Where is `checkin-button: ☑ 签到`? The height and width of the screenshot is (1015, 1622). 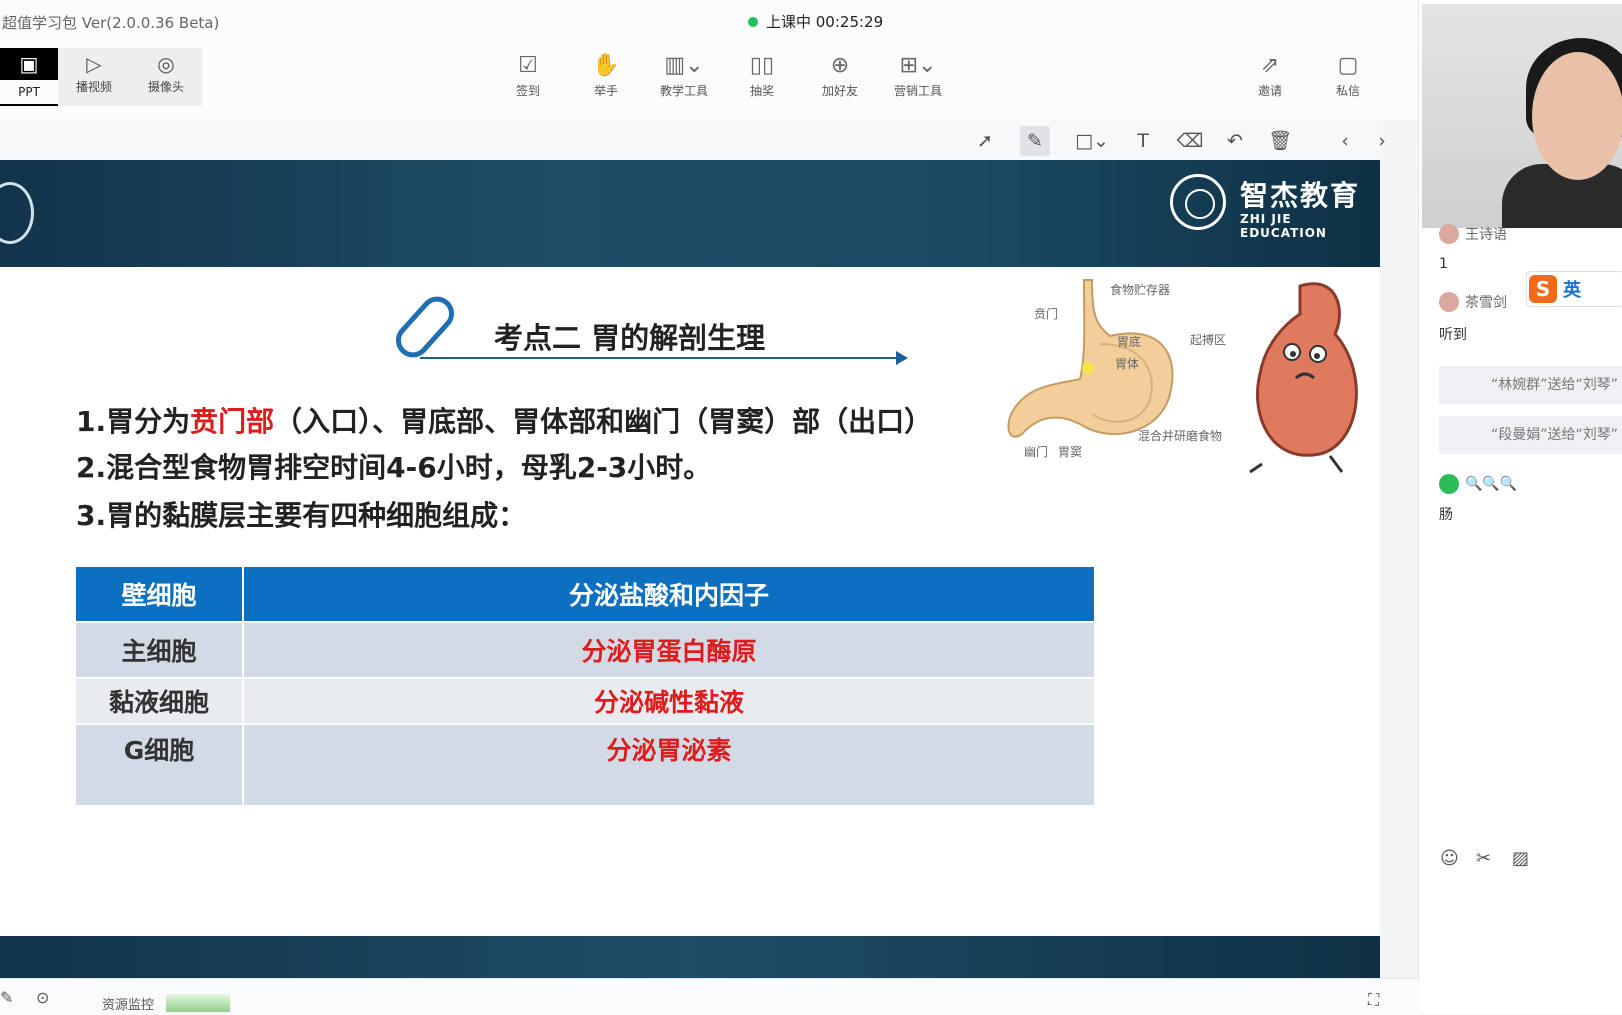
checkin-button: ☑ 签到 is located at coordinates (528, 74).